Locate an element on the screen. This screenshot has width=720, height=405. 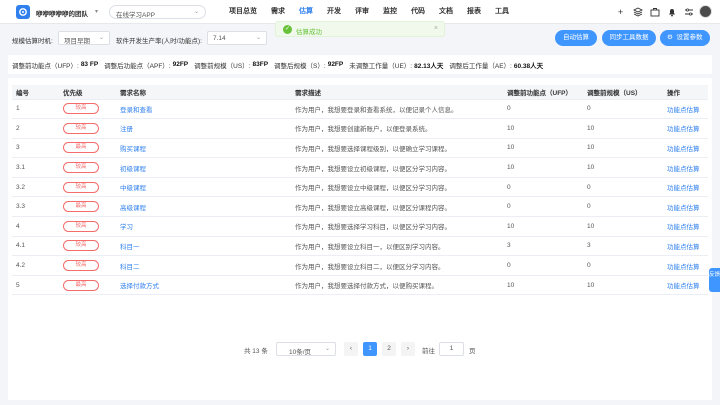
cell-description: 作为用户，我想要创建新账户，以便登录系统。 is located at coordinates (397, 128).